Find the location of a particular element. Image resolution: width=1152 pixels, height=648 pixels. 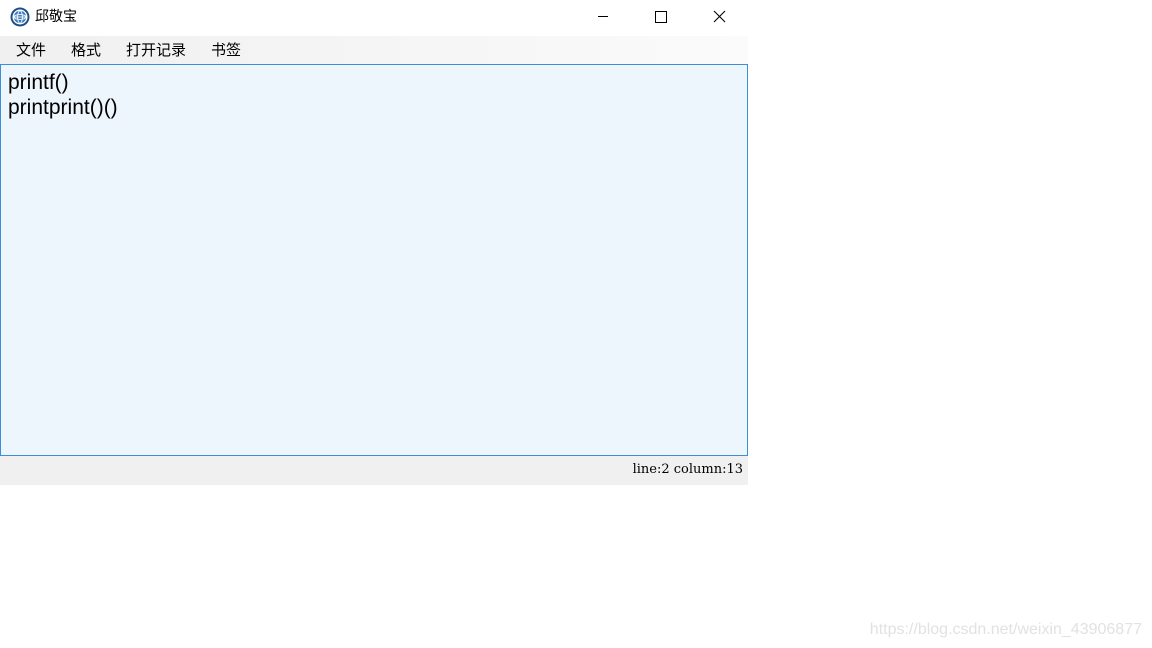

menu-item-format: 格式 is located at coordinates (86, 50).